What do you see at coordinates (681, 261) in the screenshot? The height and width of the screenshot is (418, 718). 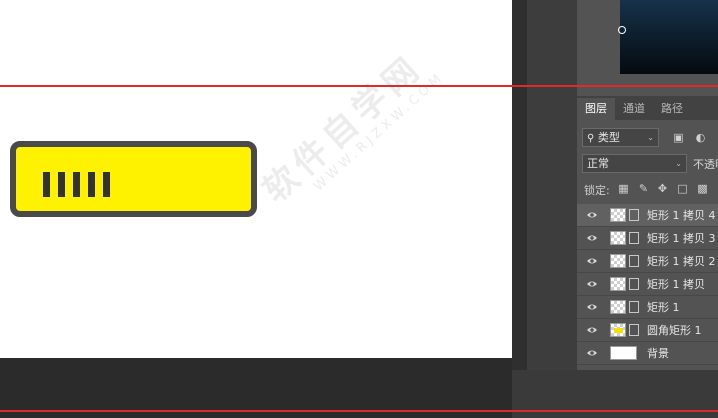 I see `layer-name: 矩形 1 拷贝 2` at bounding box center [681, 261].